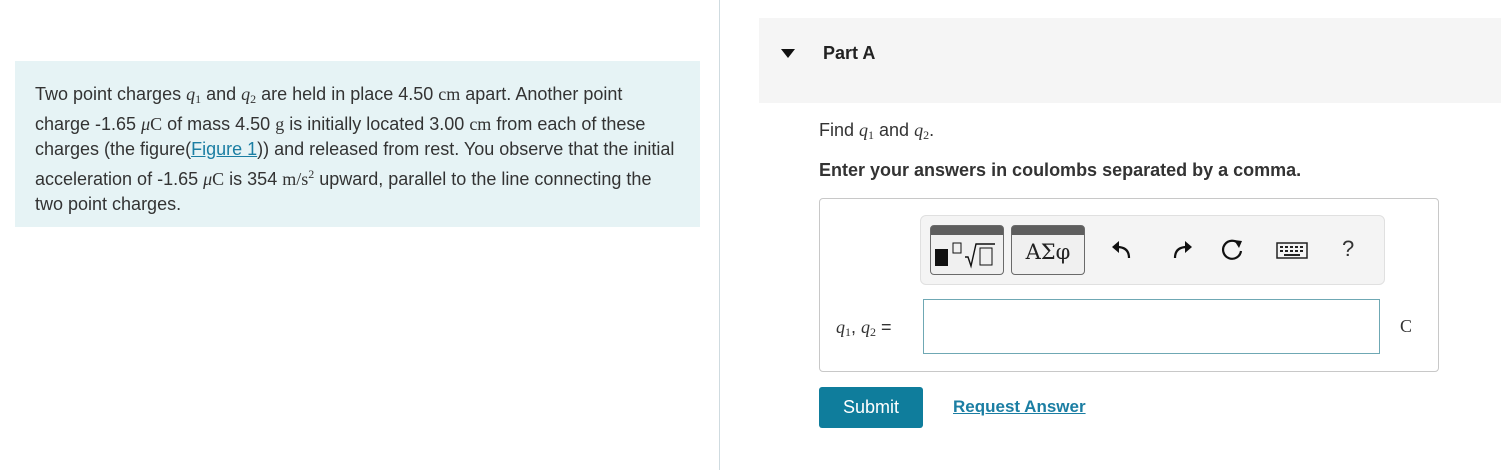 The height and width of the screenshot is (470, 1501). I want to click on problem-text: is initially located 3.00, so click(377, 124).